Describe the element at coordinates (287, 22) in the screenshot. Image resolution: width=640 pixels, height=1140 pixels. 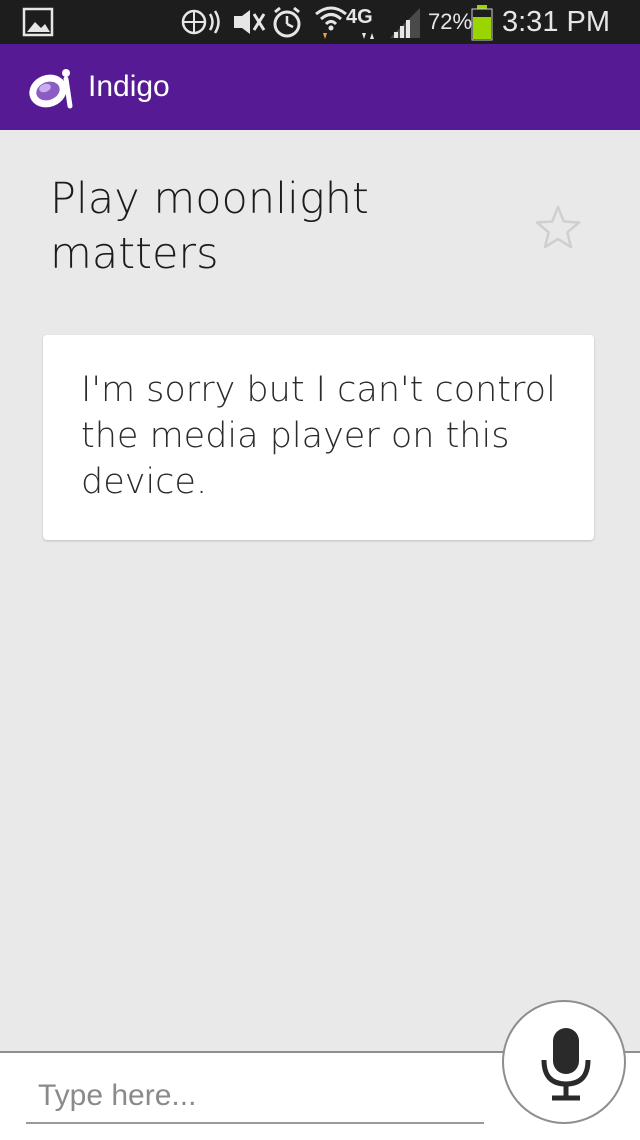
I see `alarm-icon` at that location.